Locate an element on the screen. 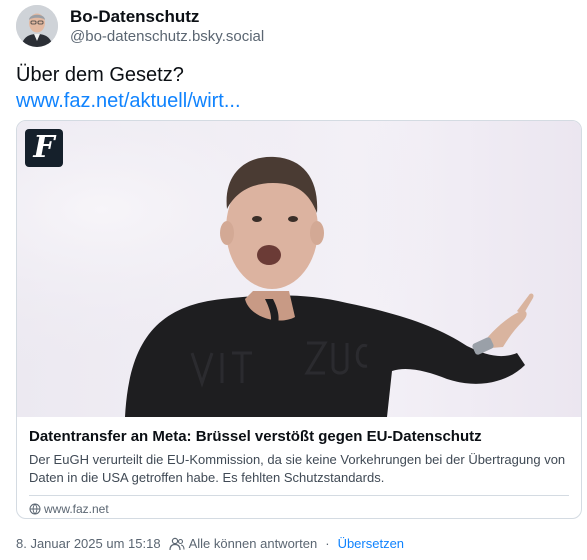  card-source-domain: www.faz.net is located at coordinates (76, 509).